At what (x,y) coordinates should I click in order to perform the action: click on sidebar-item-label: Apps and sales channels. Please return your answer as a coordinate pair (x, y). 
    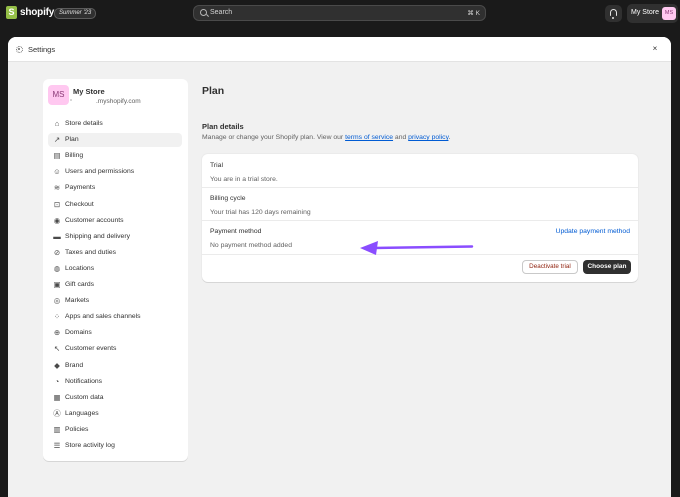
    Looking at the image, I should click on (103, 317).